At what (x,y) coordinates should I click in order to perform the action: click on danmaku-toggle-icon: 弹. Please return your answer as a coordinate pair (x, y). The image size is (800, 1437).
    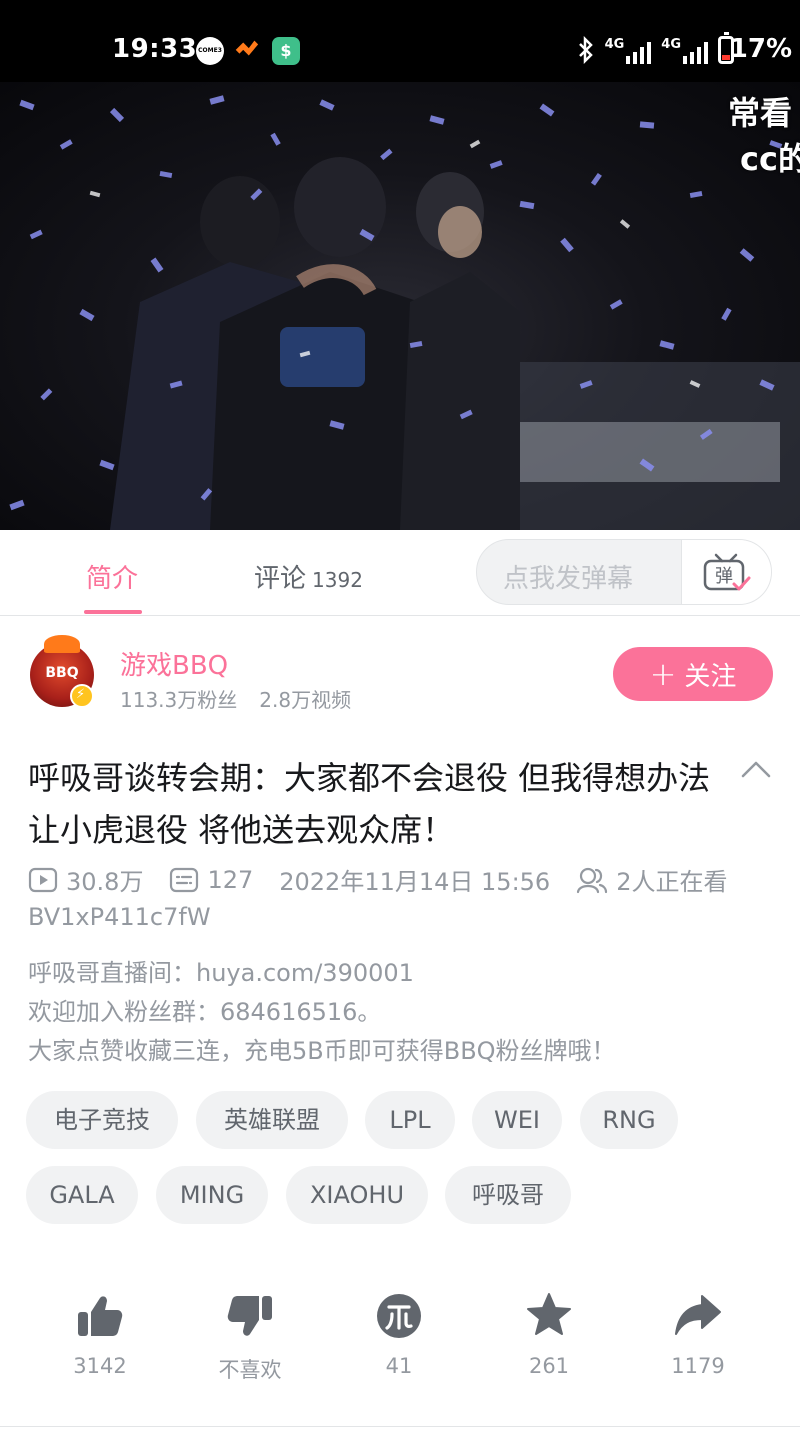
    Looking at the image, I should click on (727, 572).